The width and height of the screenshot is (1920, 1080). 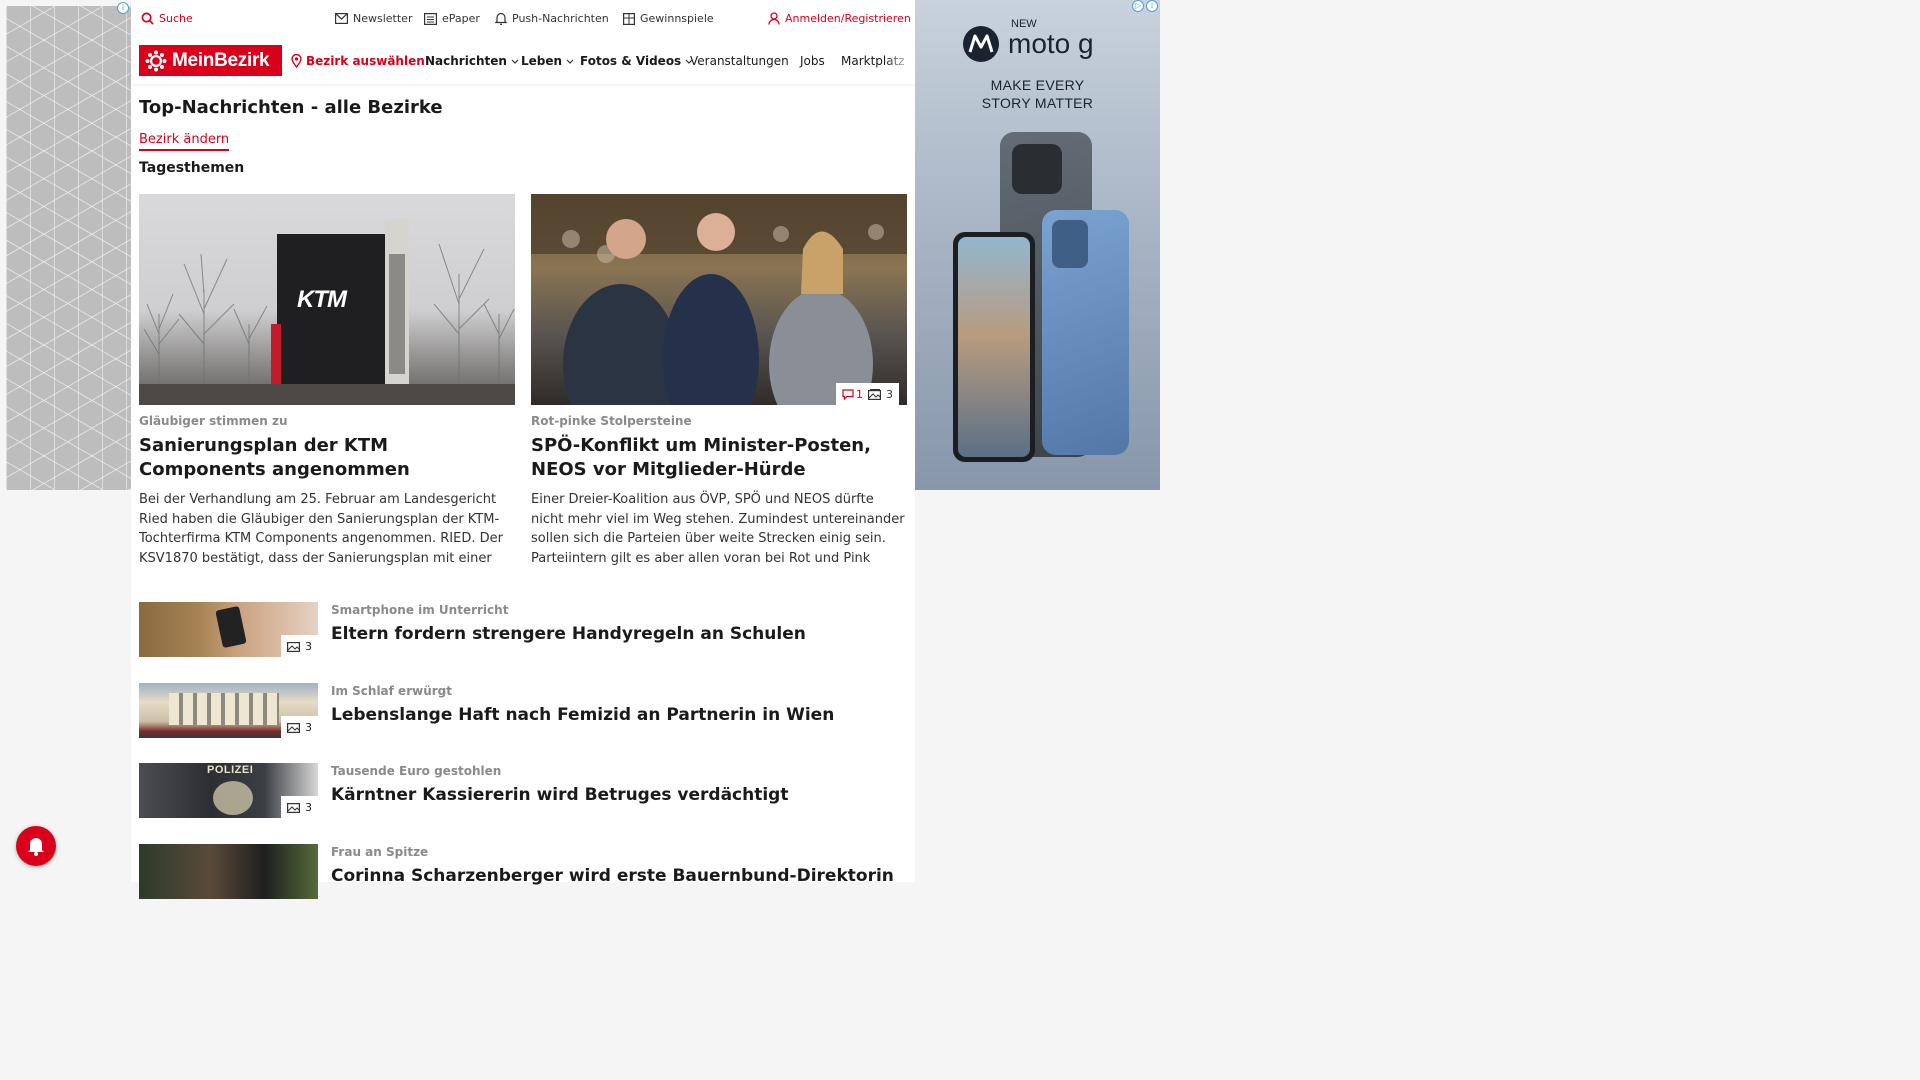 I want to click on epaper-link: ePaper, so click(x=452, y=18).